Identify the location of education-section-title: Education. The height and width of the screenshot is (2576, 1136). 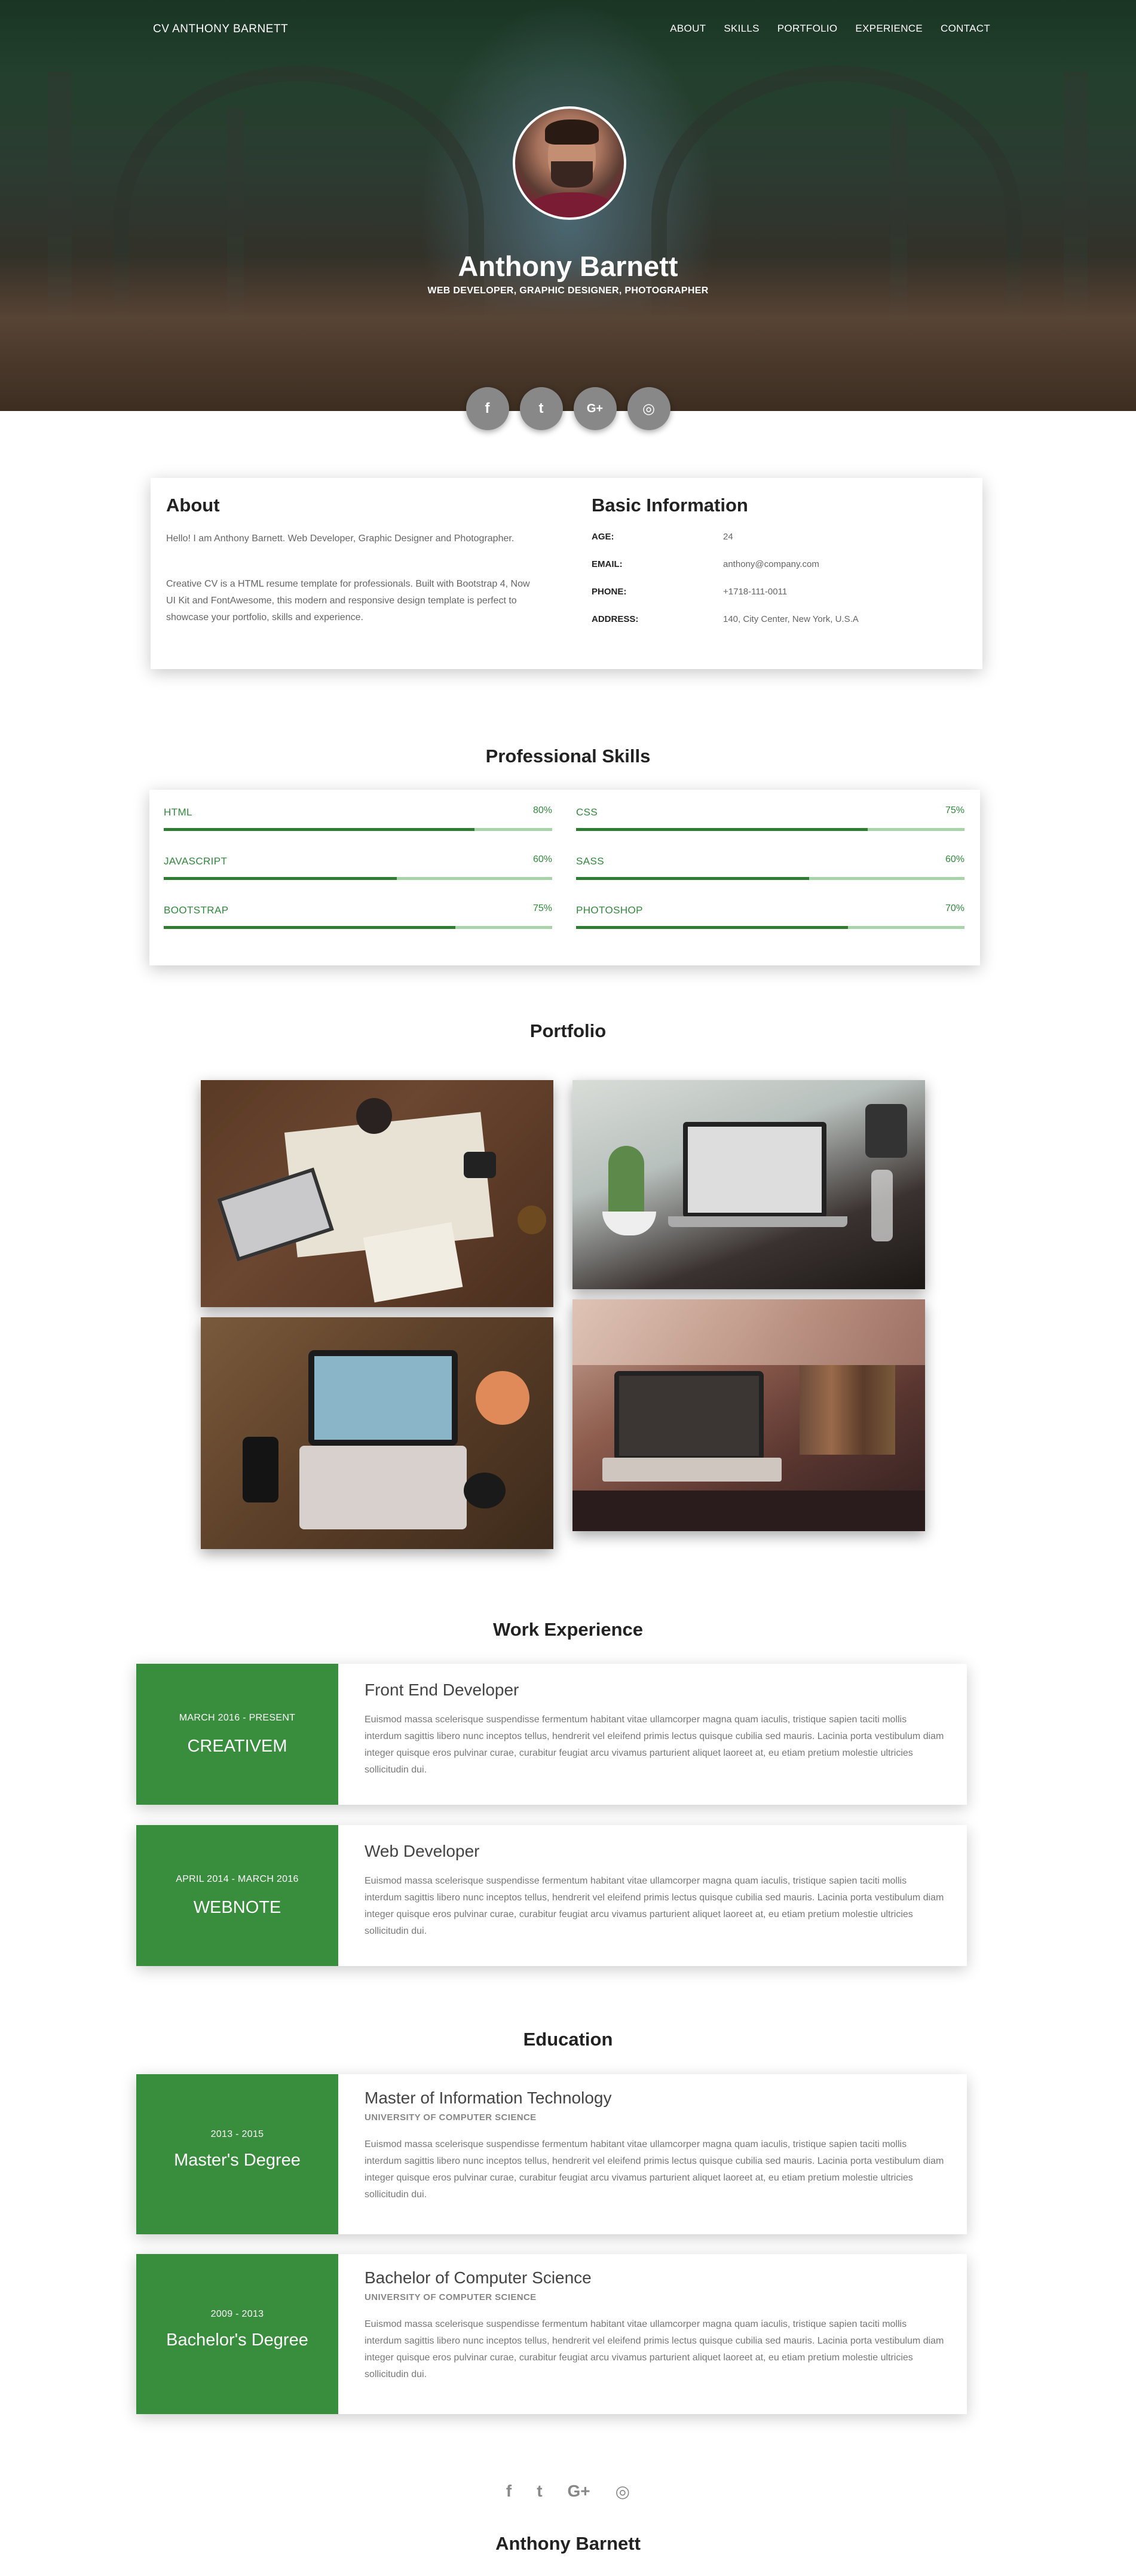
(568, 2040).